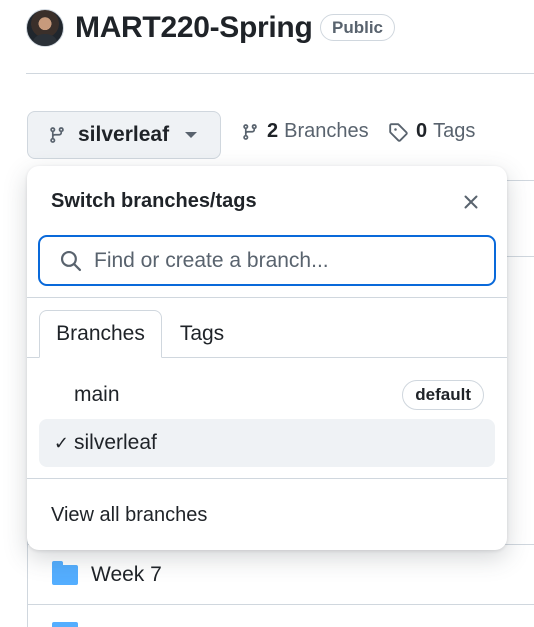 The image size is (534, 627). I want to click on file-row-divider, so click(280, 604).